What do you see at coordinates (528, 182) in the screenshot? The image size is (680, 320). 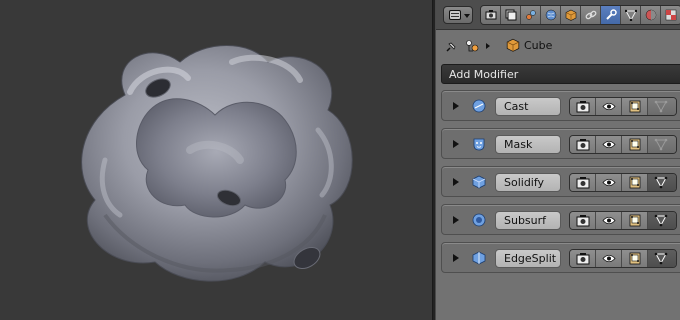 I see `modifier-name-field: Solidify` at bounding box center [528, 182].